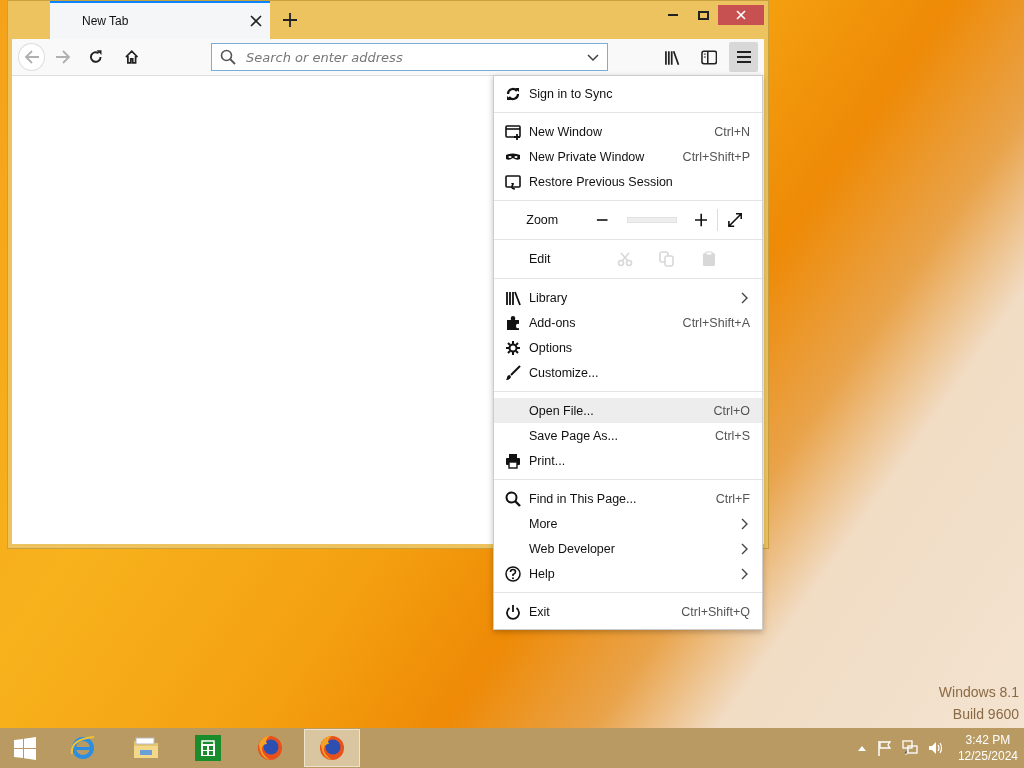  I want to click on zoom-label: Zoom, so click(543, 220).